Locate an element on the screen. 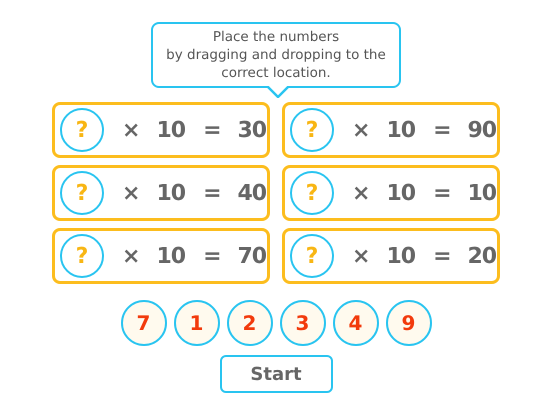  number-tile: 2 is located at coordinates (249, 323).